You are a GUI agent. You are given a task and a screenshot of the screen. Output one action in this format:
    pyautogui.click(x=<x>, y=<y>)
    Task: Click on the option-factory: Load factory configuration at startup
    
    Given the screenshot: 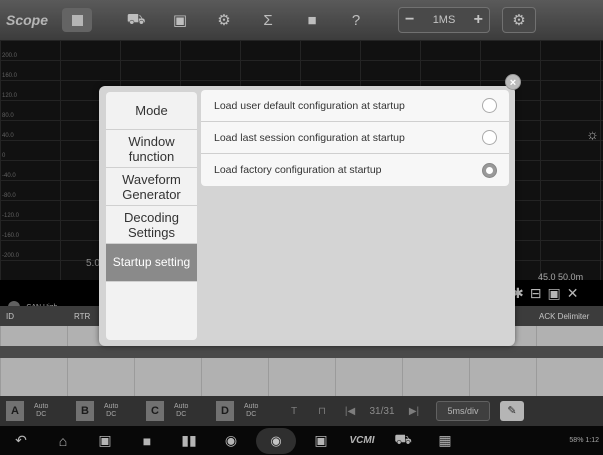 What is the action you would take?
    pyautogui.click(x=355, y=170)
    